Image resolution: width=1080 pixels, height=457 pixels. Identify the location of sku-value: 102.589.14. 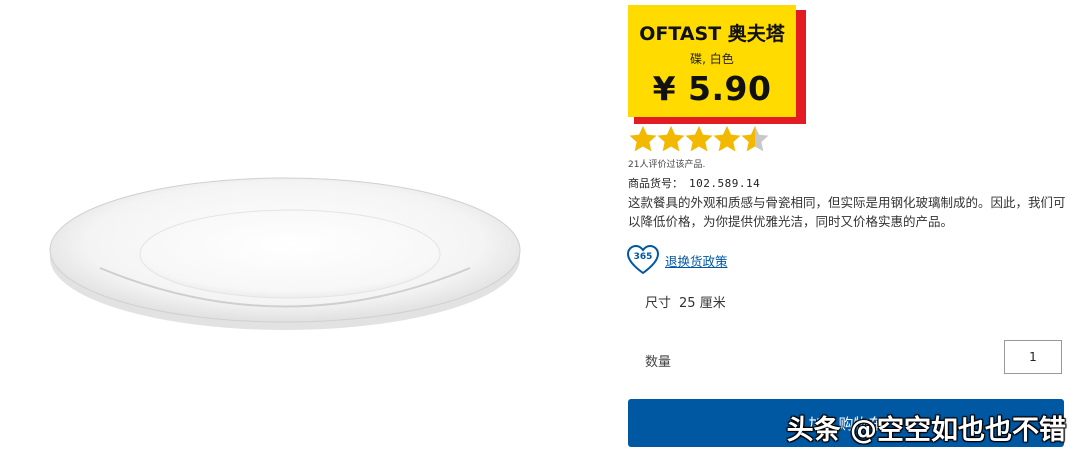
(725, 183).